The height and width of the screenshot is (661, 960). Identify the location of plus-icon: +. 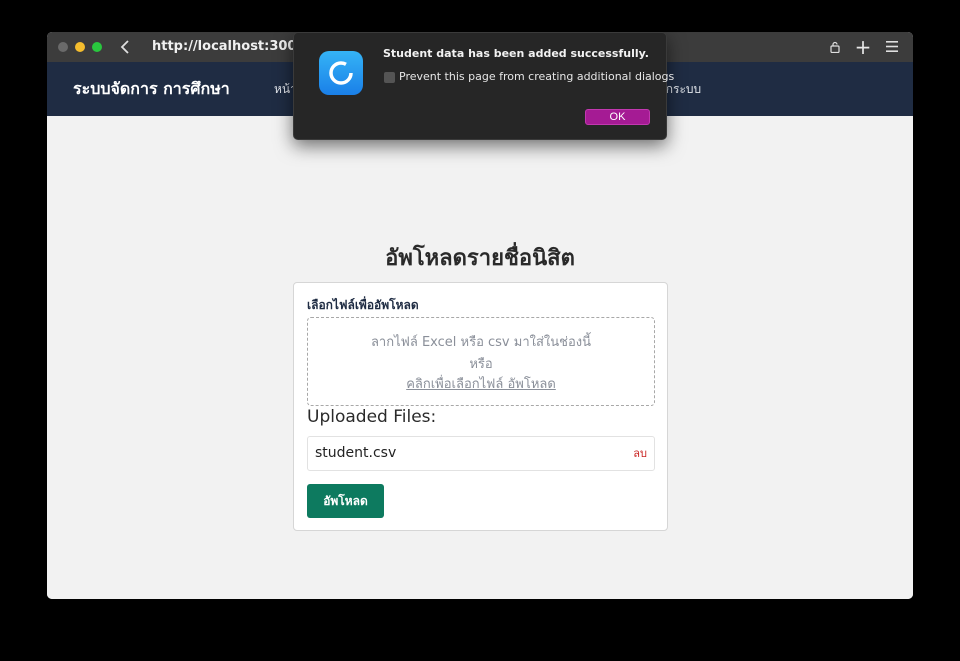
(863, 47).